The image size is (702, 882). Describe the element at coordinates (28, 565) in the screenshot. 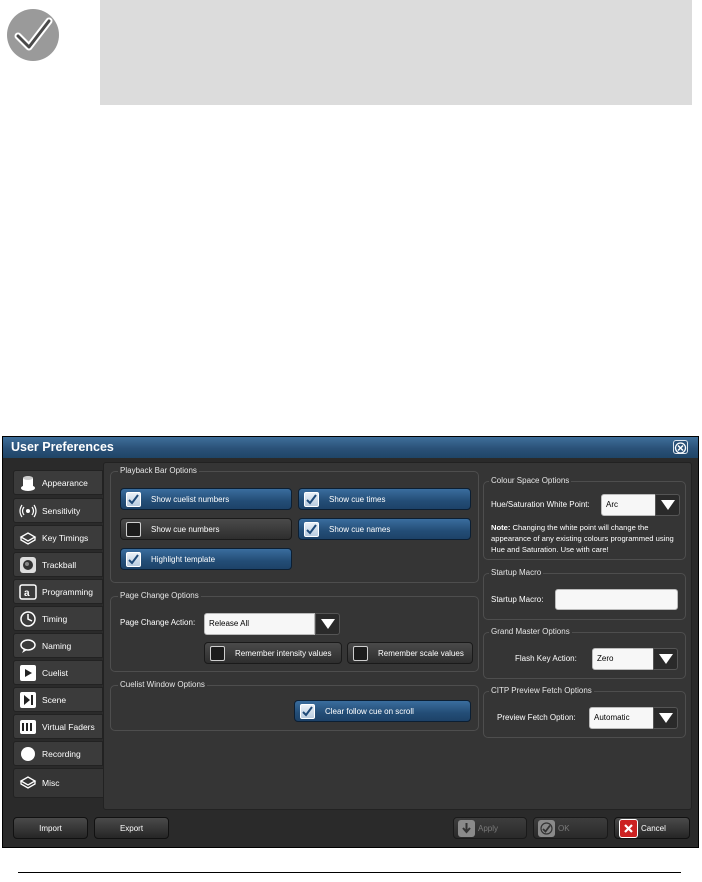

I see `trackball-icon` at that location.